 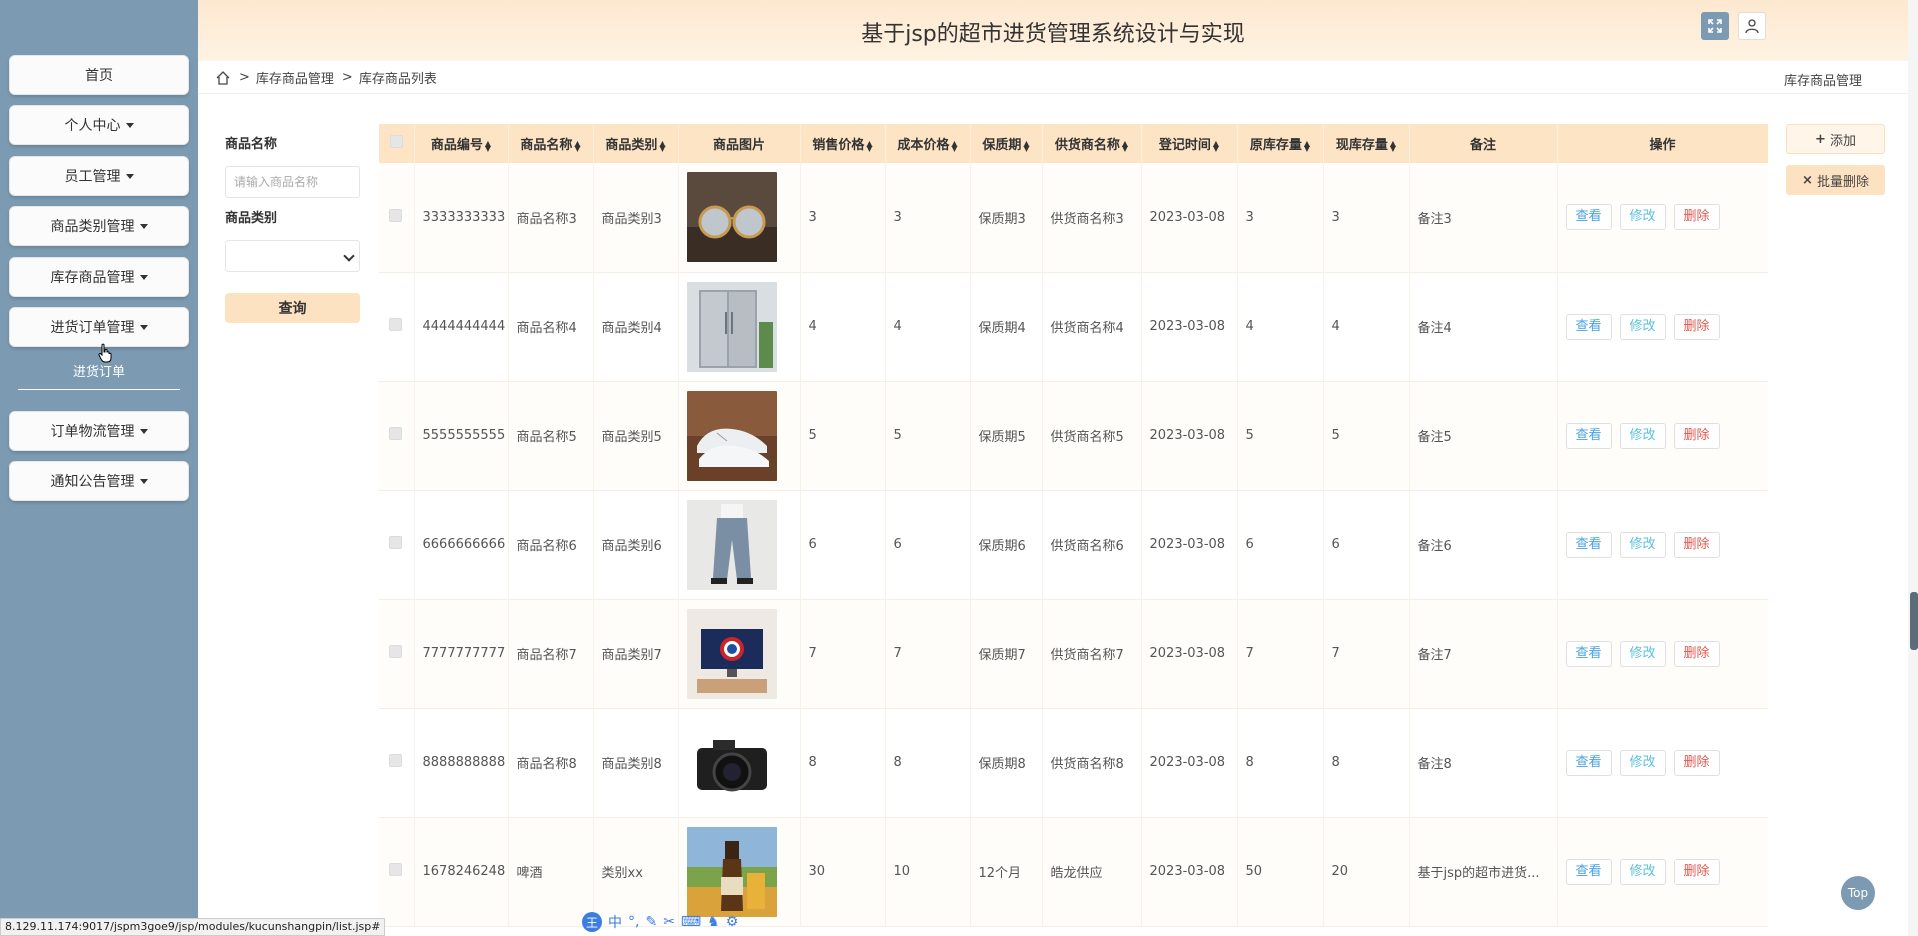 I want to click on cell-orig: 50, so click(x=1280, y=871).